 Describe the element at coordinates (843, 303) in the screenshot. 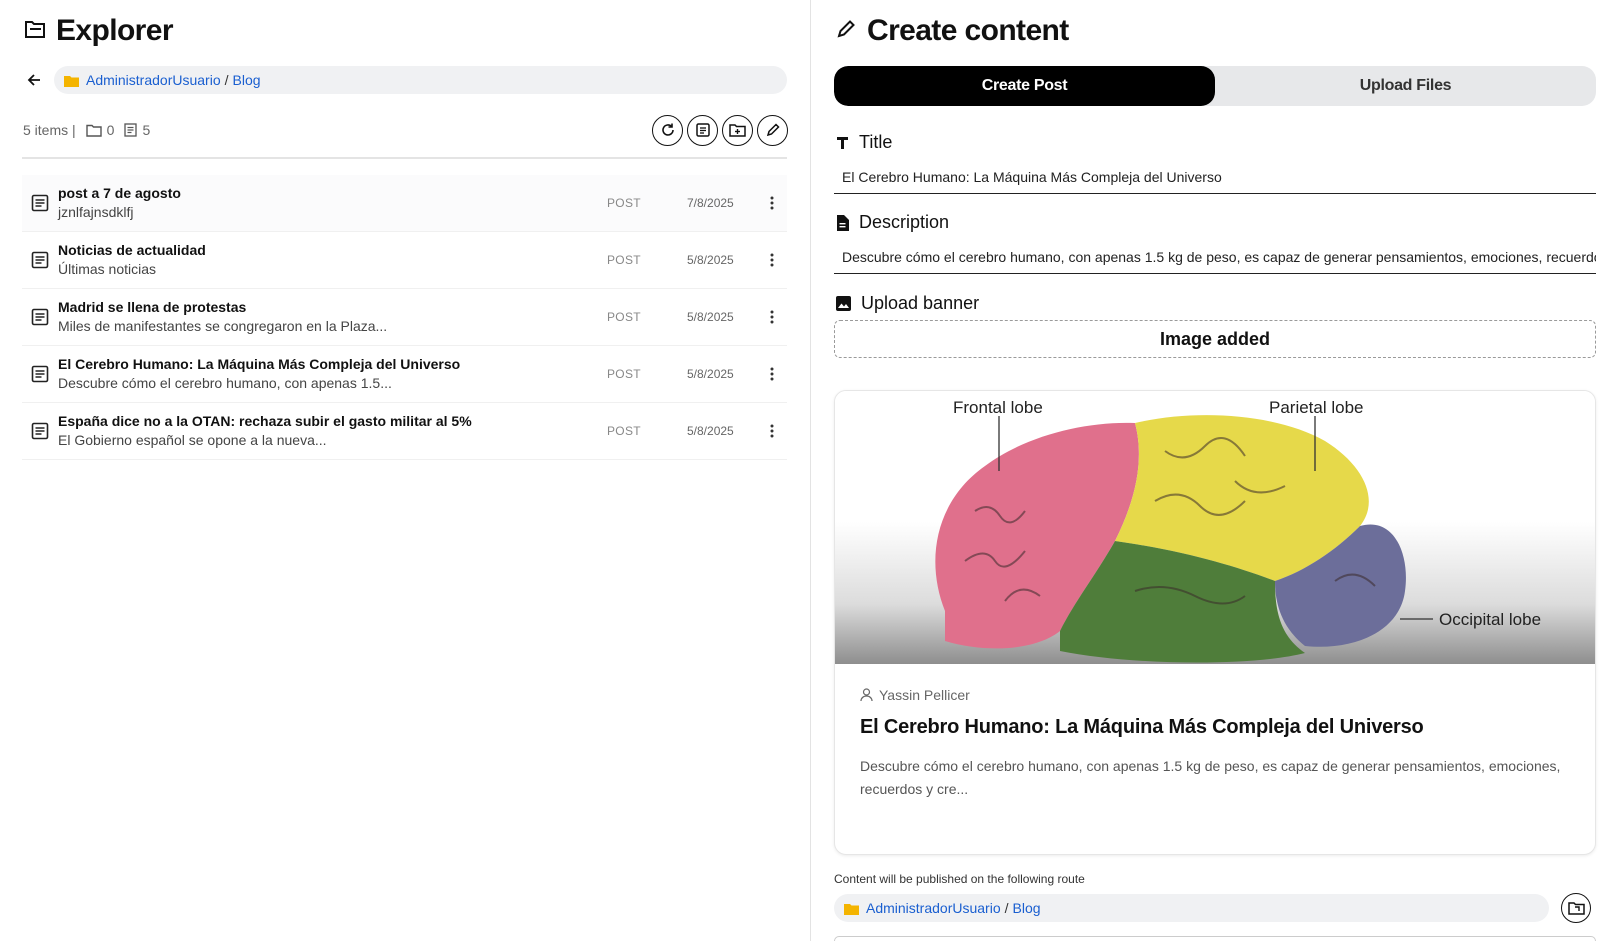

I see `image-icon` at that location.